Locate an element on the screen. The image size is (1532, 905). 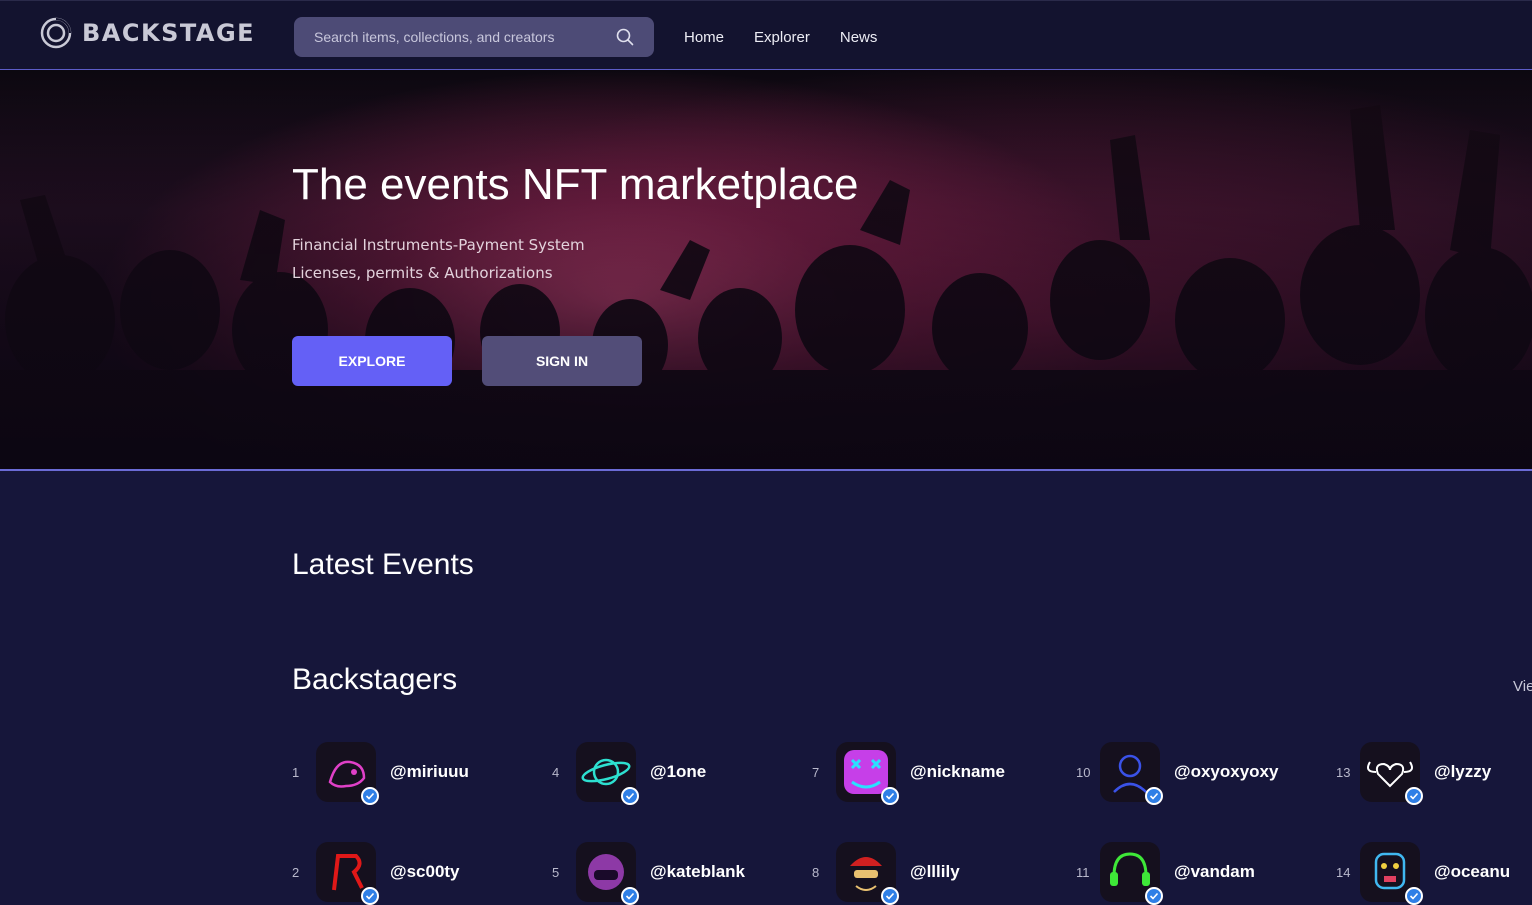
creator-handle: @kateblank is located at coordinates (697, 872).